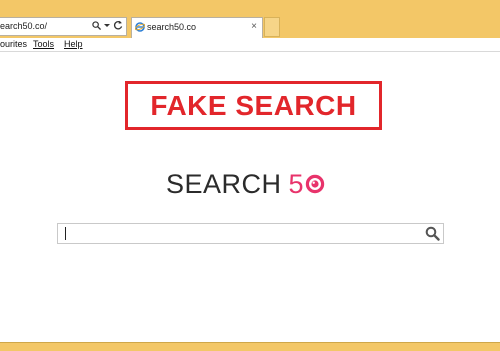  I want to click on tab-title: search50.co, so click(172, 27).